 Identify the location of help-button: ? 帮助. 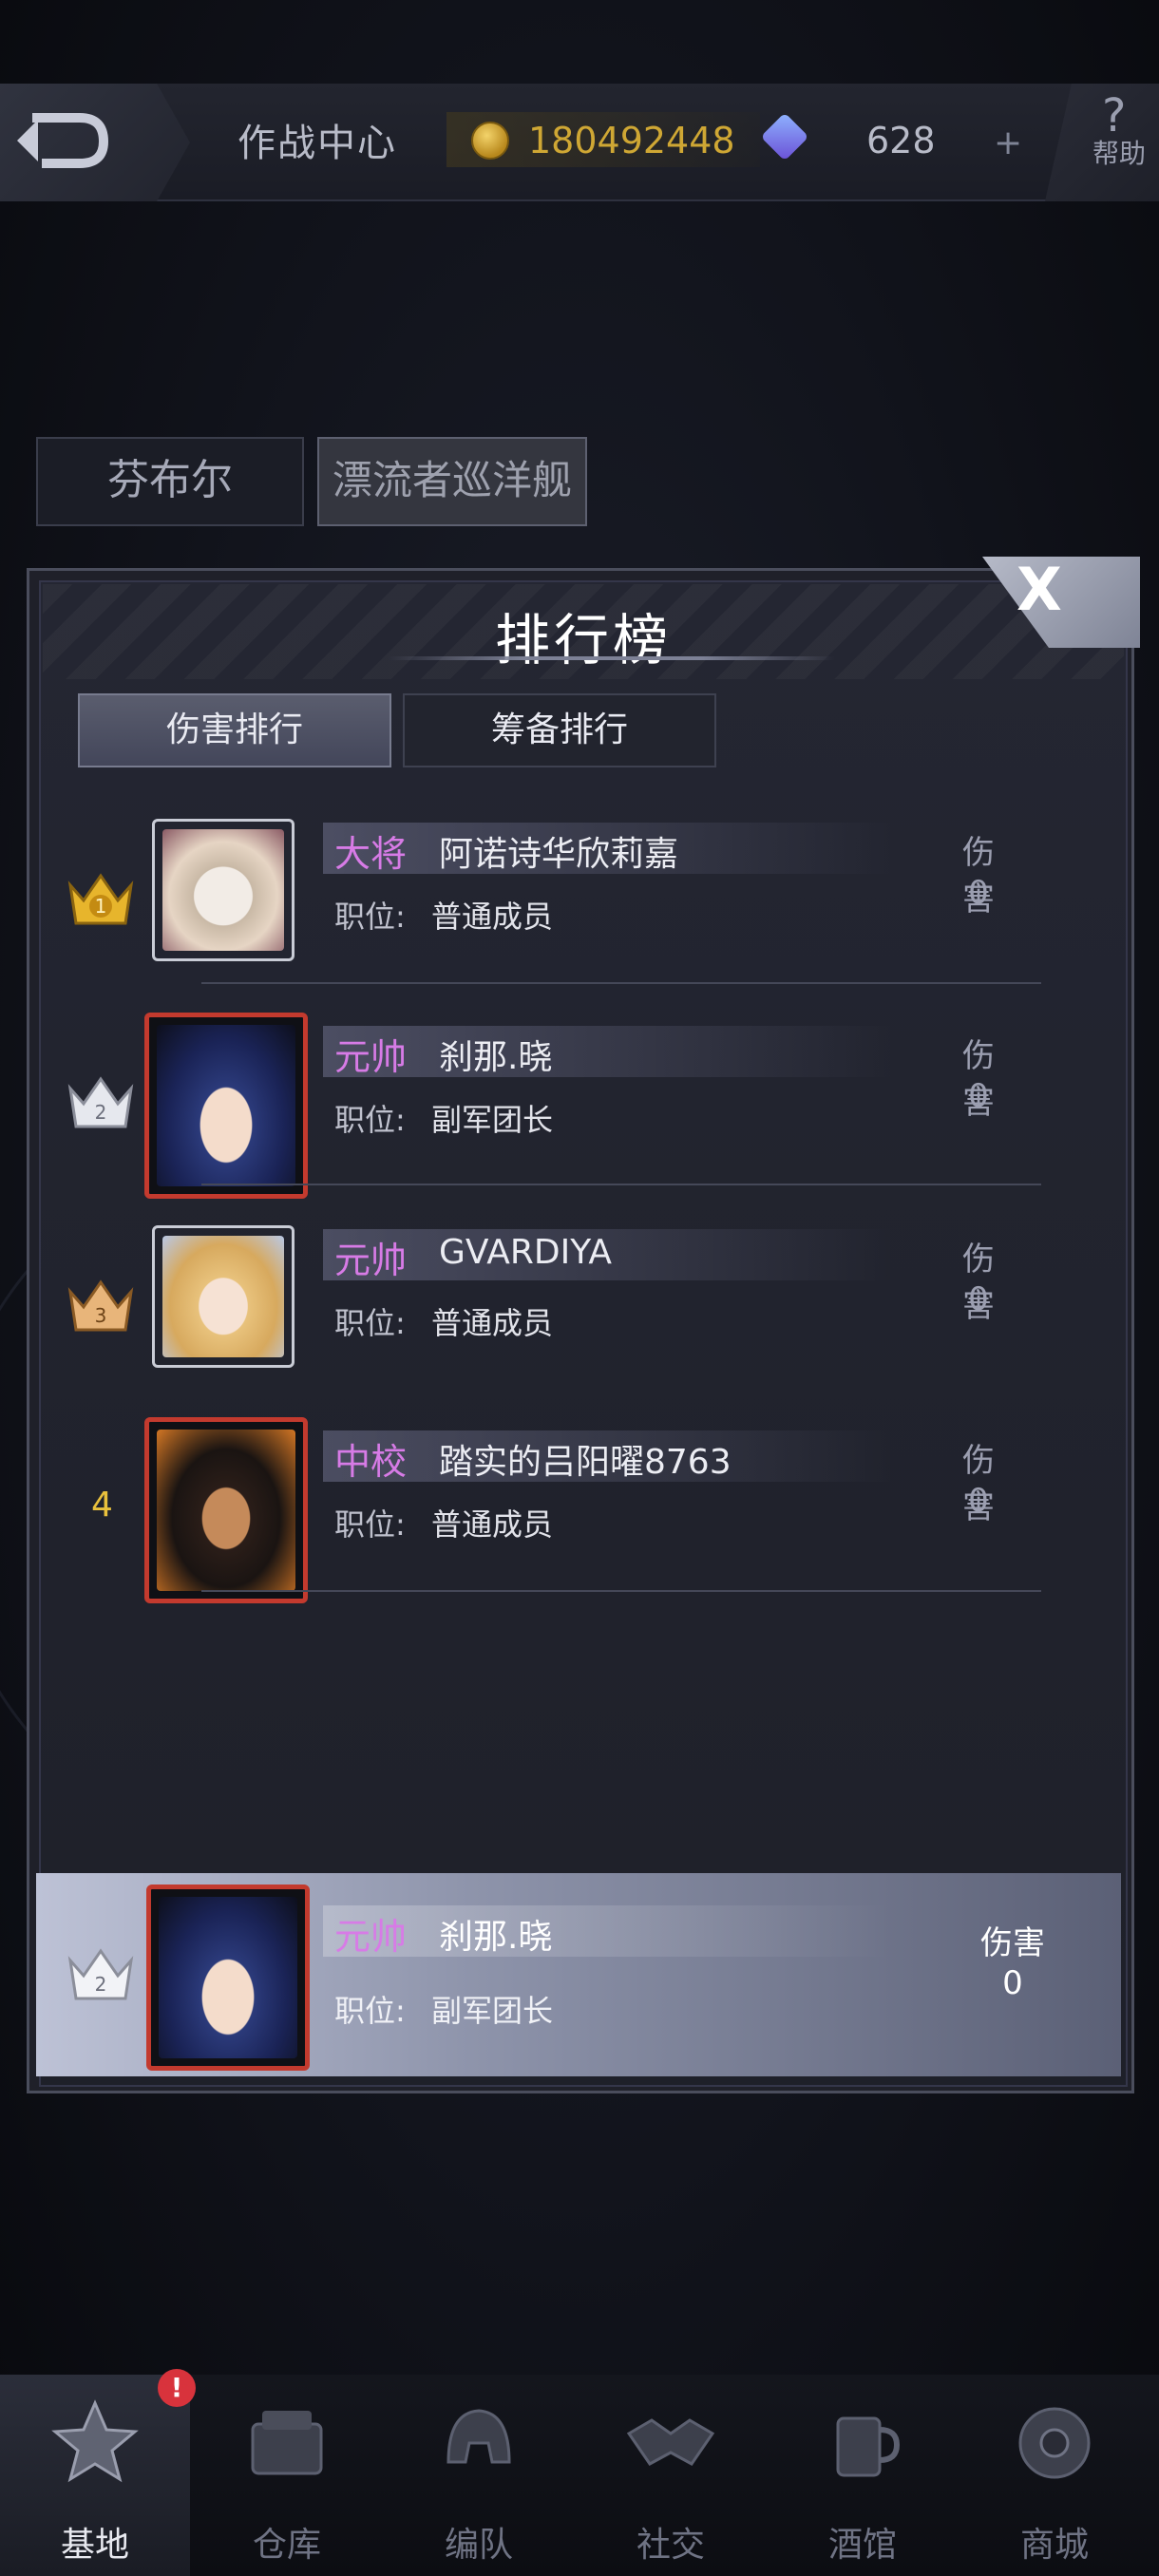
(1102, 142).